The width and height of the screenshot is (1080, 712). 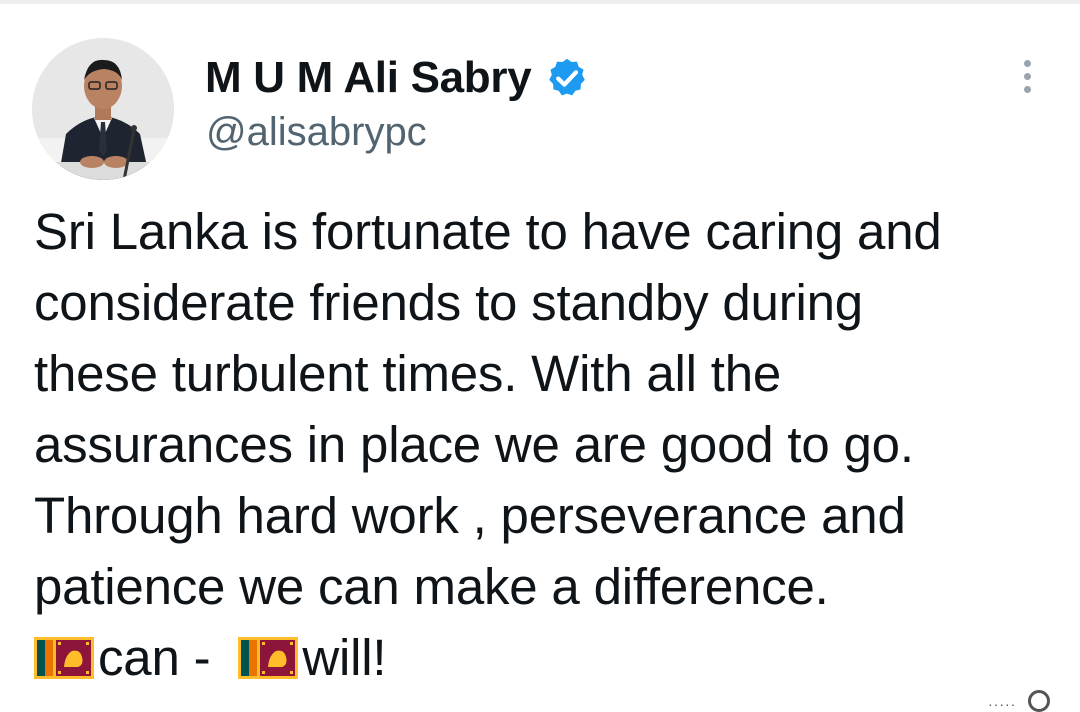 I want to click on avatar, so click(x=103, y=109).